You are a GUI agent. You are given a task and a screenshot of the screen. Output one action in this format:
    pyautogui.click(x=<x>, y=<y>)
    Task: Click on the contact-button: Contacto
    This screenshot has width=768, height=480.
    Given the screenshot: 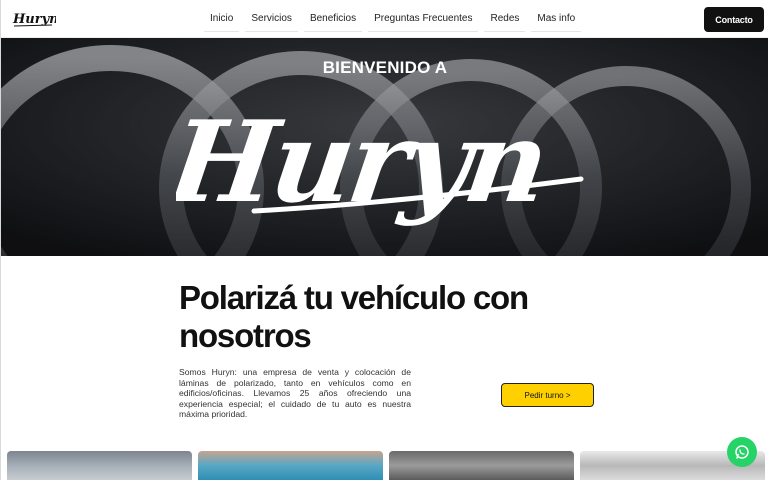 What is the action you would take?
    pyautogui.click(x=734, y=19)
    